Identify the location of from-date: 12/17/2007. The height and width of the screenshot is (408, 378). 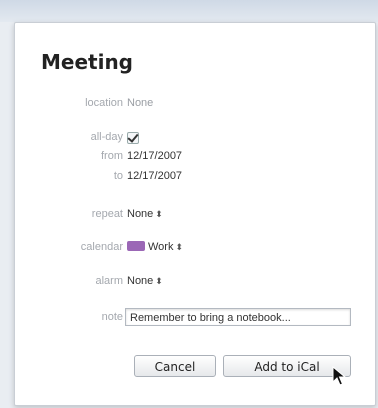
(154, 156).